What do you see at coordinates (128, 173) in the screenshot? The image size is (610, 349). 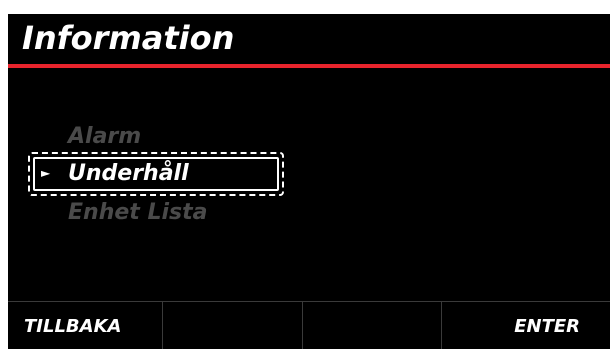 I see `menu-item-underhall: Underhåll` at bounding box center [128, 173].